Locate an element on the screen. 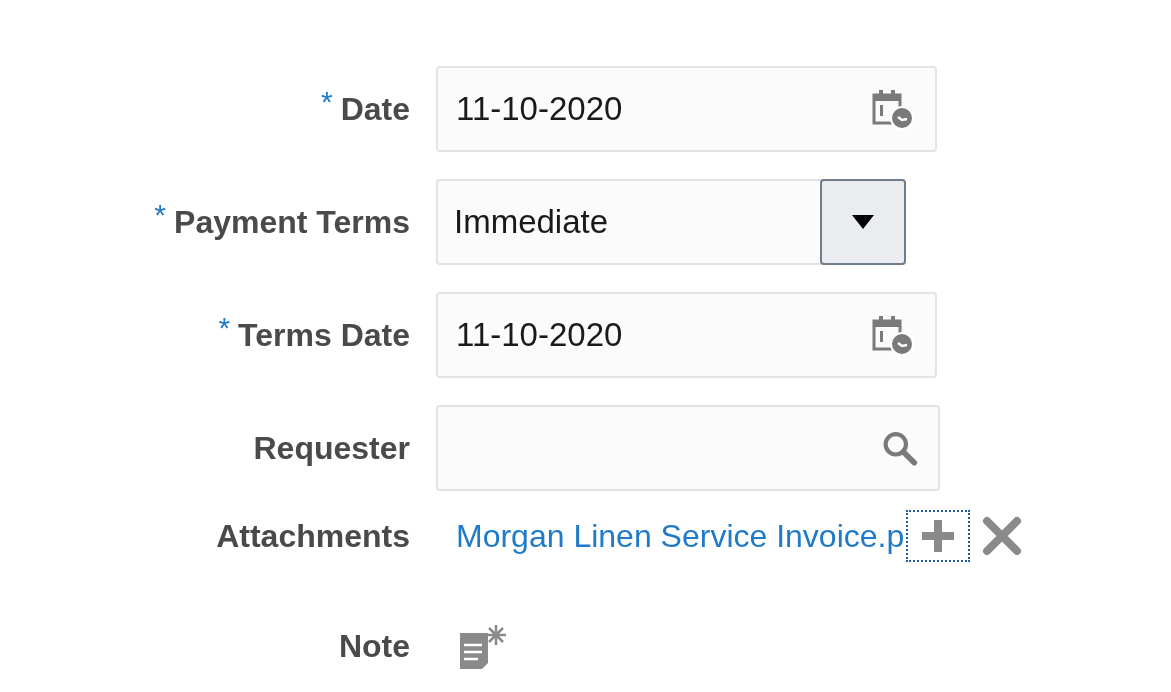  requester-field is located at coordinates (688, 448).